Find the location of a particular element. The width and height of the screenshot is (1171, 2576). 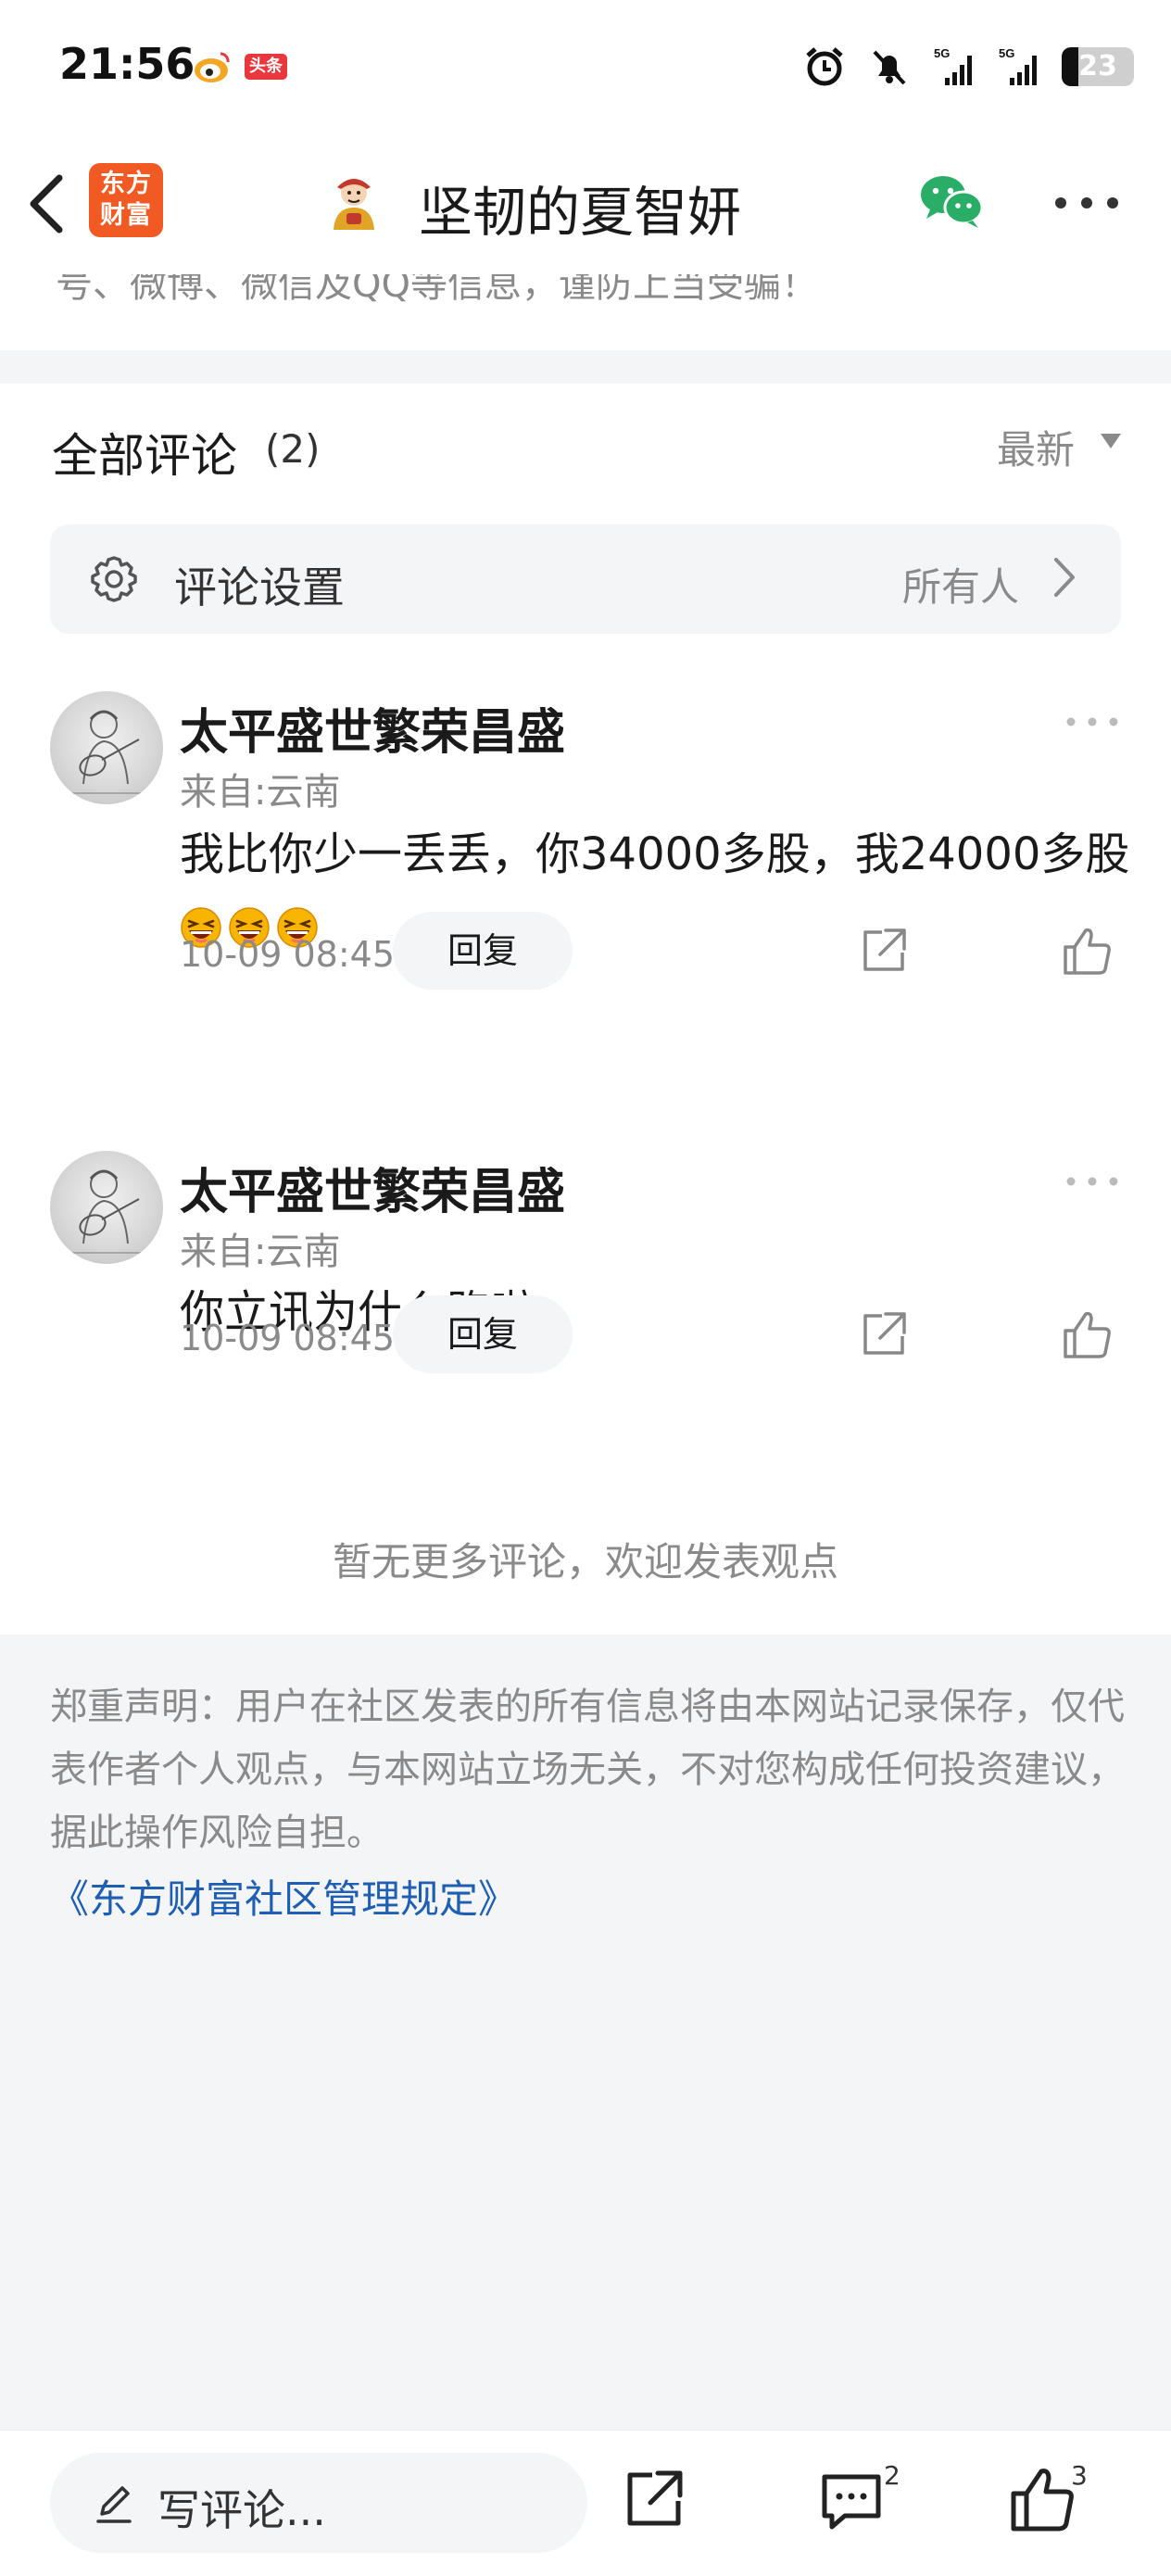

section-divider is located at coordinates (585, 367).